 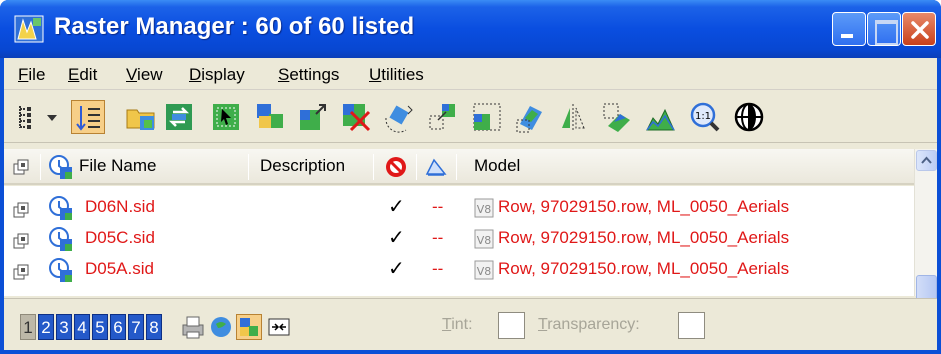 What do you see at coordinates (356, 117) in the screenshot?
I see `detach-raster-icon` at bounding box center [356, 117].